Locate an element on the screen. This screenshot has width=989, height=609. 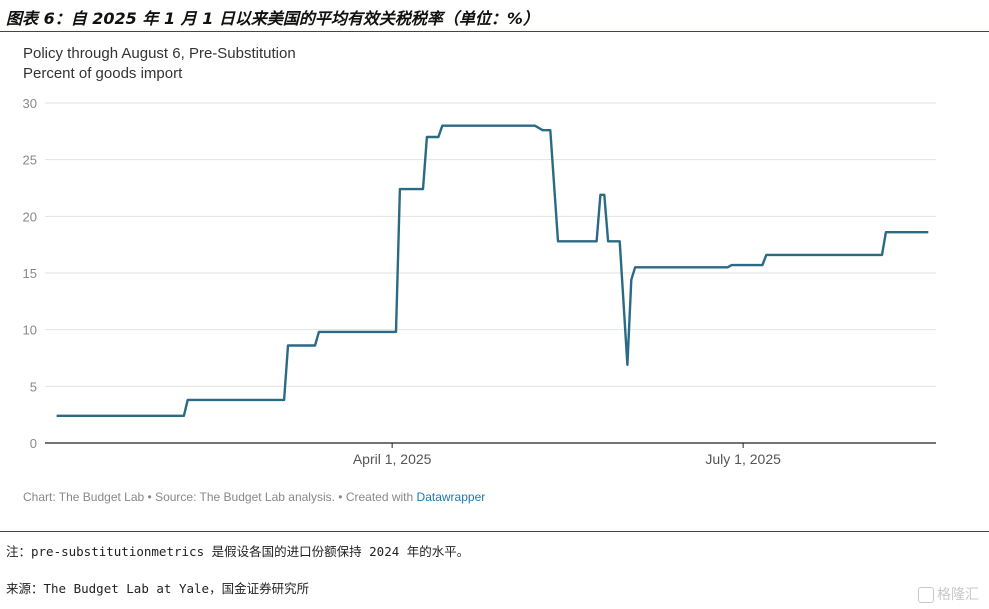
watermark: 格隆汇 is located at coordinates (948, 594).